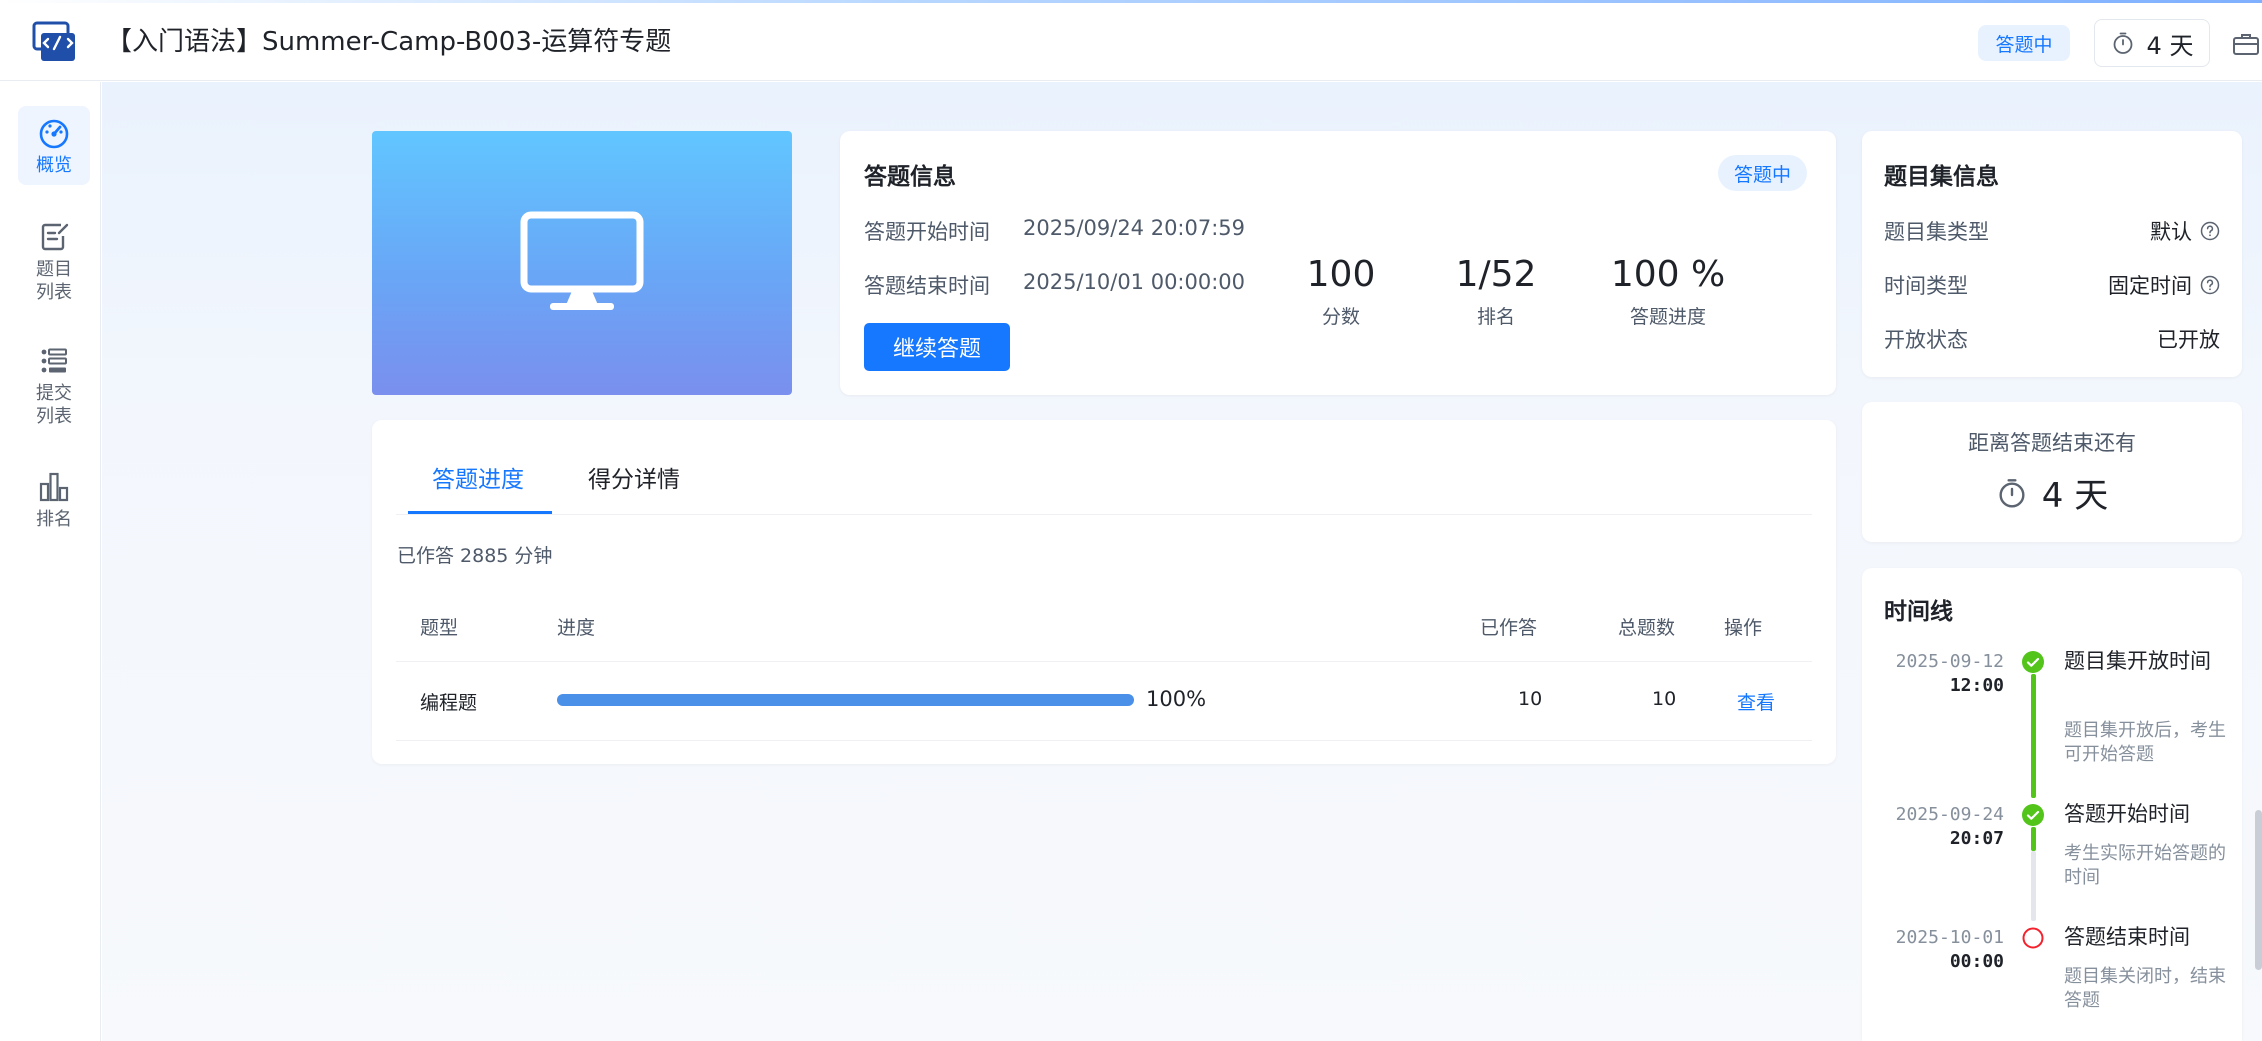  I want to click on column-header-answered: 已作答, so click(1509, 628).